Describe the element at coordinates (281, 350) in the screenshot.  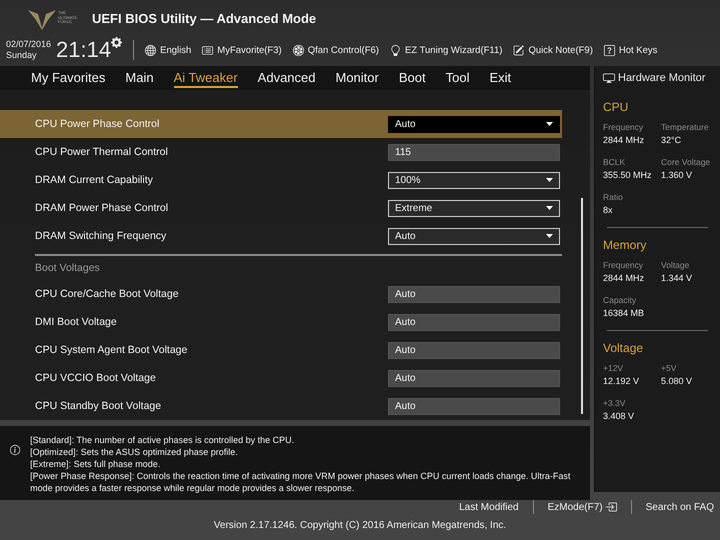
I see `setting-row: CPU System Agent Boot Voltage Auto` at that location.